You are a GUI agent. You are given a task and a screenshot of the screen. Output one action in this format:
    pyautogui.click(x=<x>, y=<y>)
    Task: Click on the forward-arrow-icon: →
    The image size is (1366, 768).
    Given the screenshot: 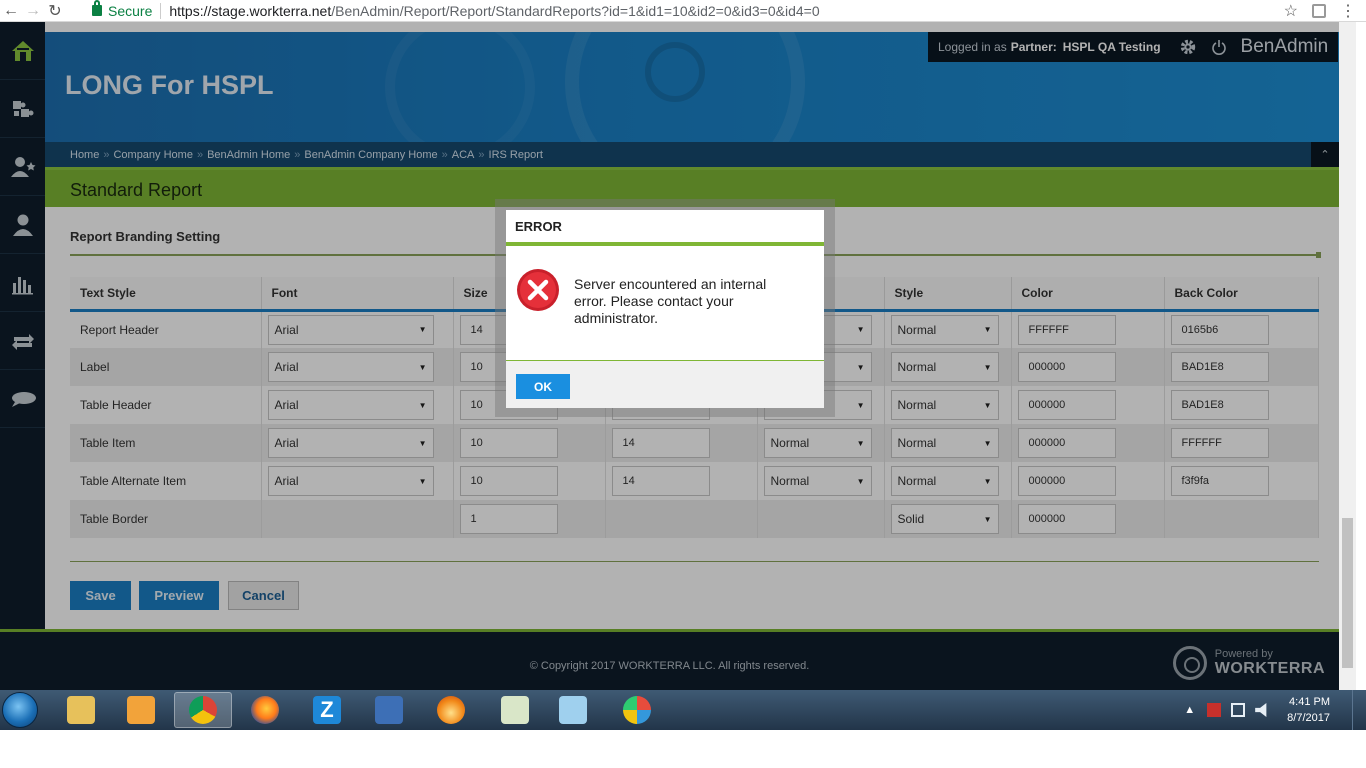 What is the action you would take?
    pyautogui.click(x=33, y=11)
    